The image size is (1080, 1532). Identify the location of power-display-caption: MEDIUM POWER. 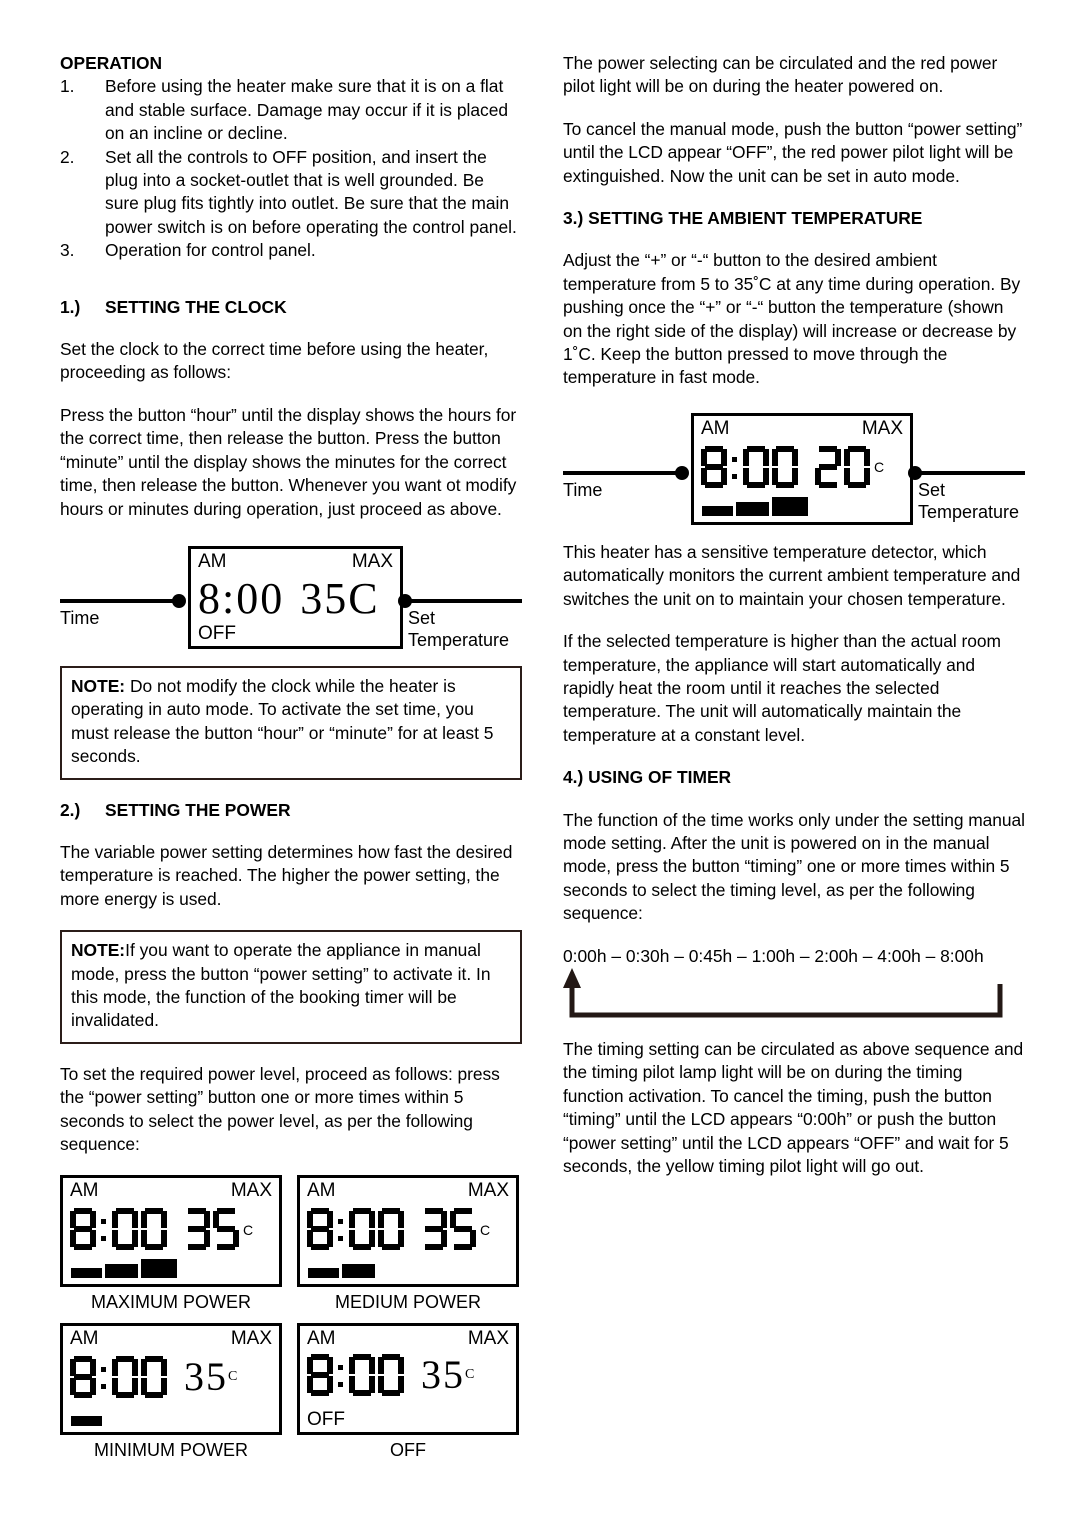
(408, 1302).